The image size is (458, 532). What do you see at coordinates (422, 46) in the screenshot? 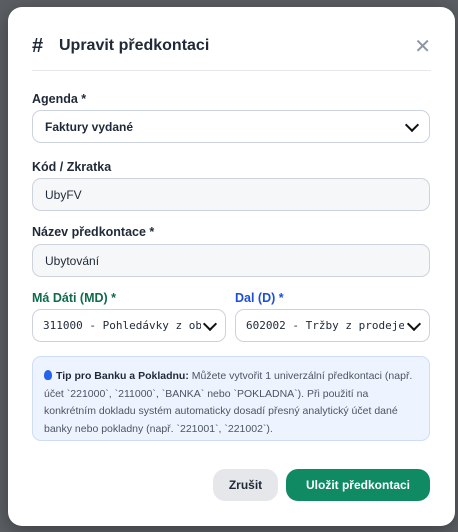
I see `close-icon: ✕` at bounding box center [422, 46].